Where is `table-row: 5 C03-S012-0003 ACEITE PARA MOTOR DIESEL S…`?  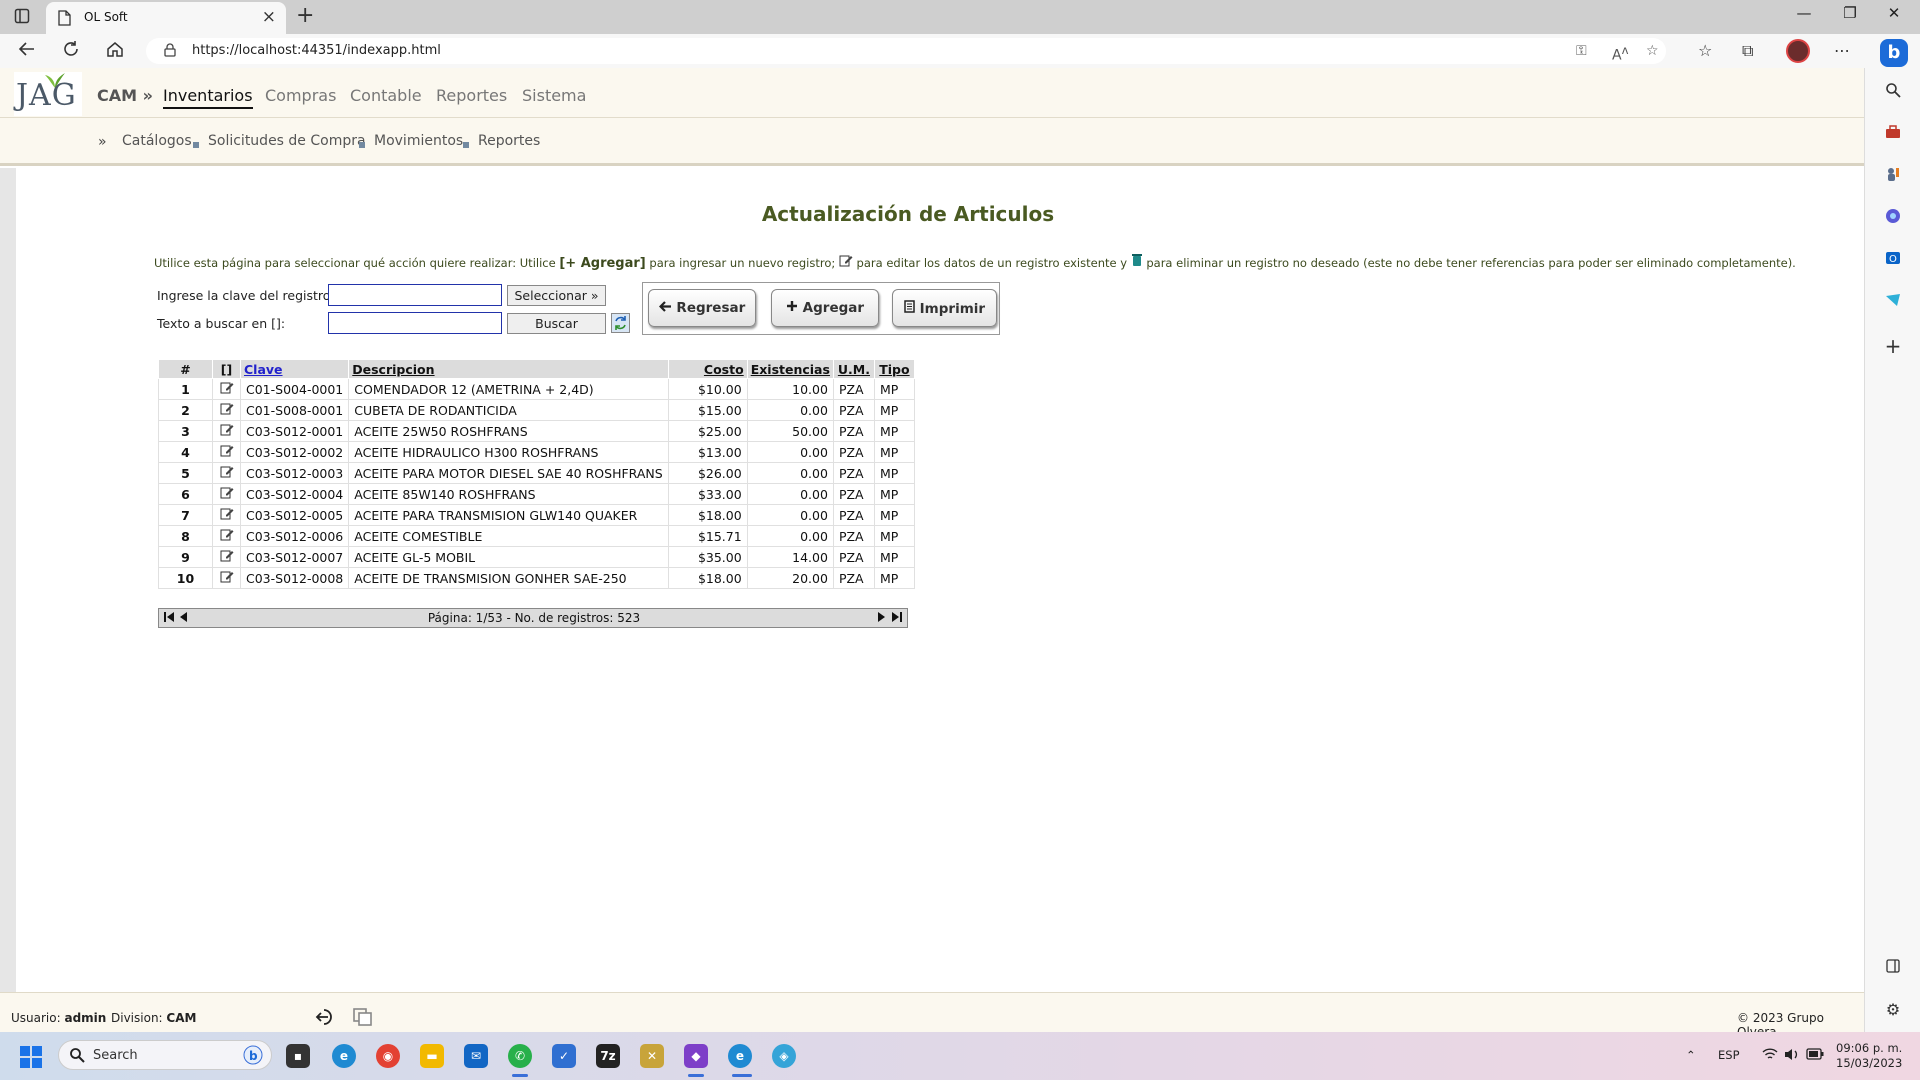
table-row: 5 C03-S012-0003 ACEITE PARA MOTOR DIESEL S… is located at coordinates (536, 473).